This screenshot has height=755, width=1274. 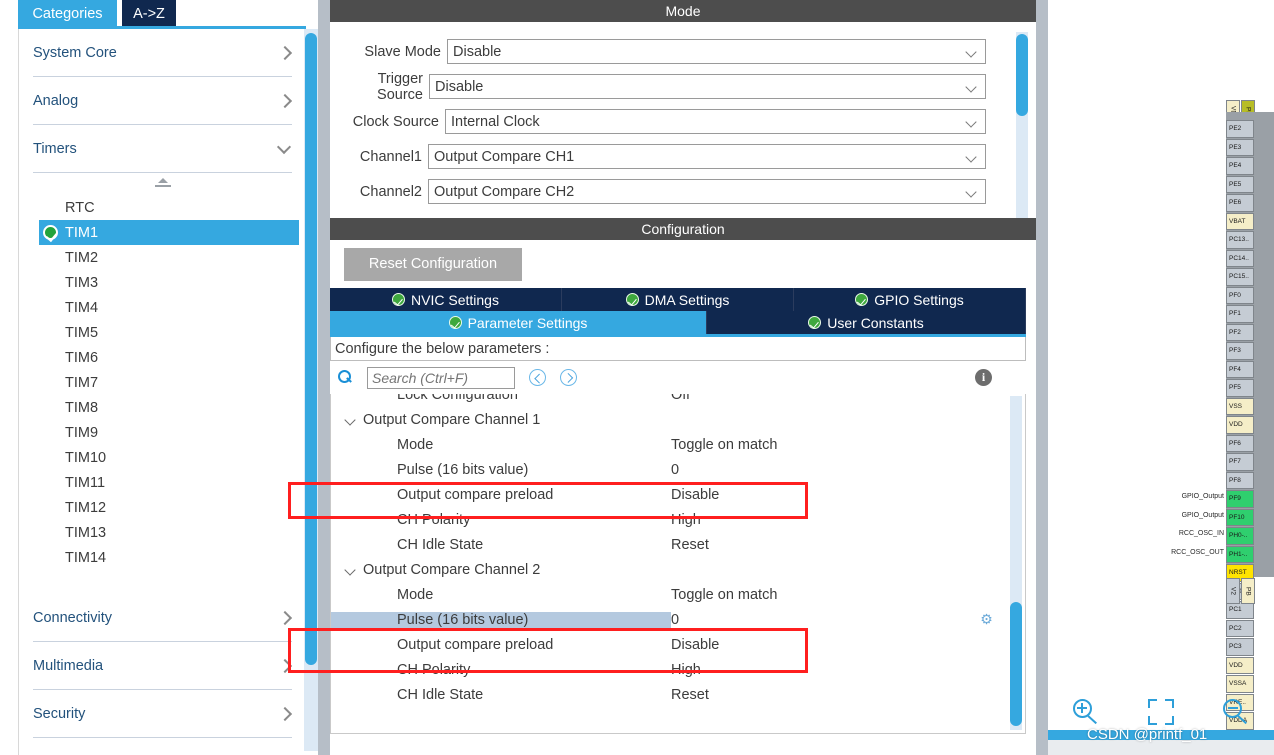 I want to click on parameter-scrollbar-thumb, so click(x=1016, y=664).